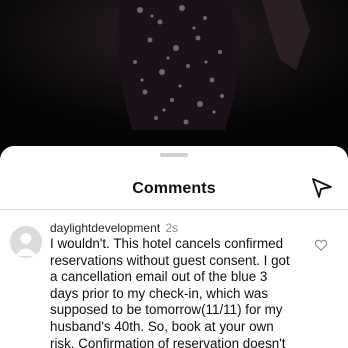 This screenshot has height=348, width=348. What do you see at coordinates (174, 188) in the screenshot?
I see `comments-title: Comments` at bounding box center [174, 188].